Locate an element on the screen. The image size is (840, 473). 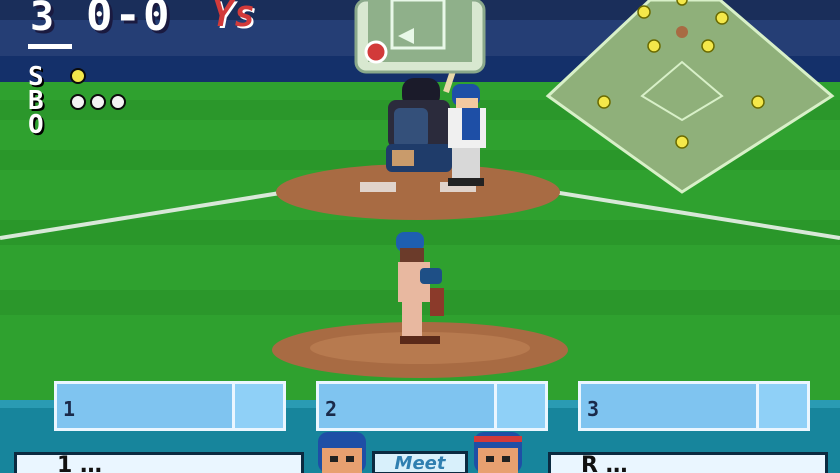
slot-label: 2 is located at coordinates (331, 409).